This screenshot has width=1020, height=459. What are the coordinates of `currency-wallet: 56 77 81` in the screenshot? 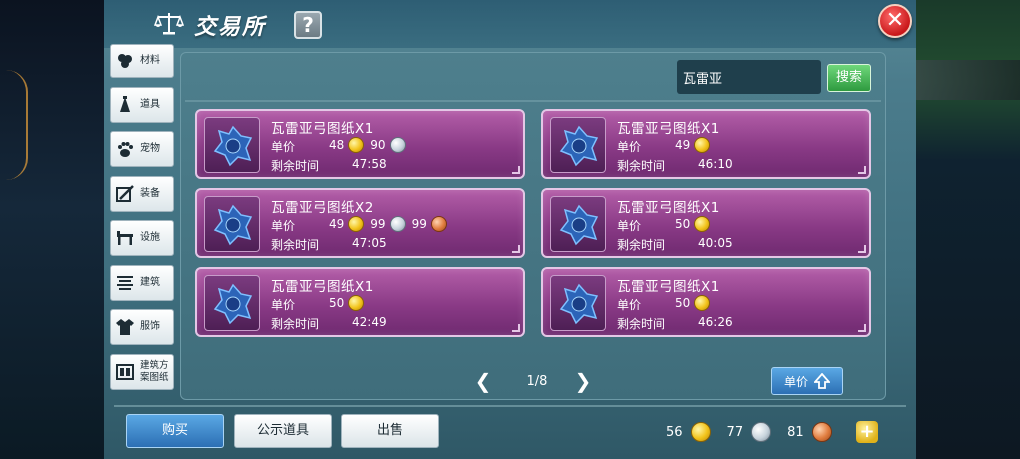 It's located at (757, 432).